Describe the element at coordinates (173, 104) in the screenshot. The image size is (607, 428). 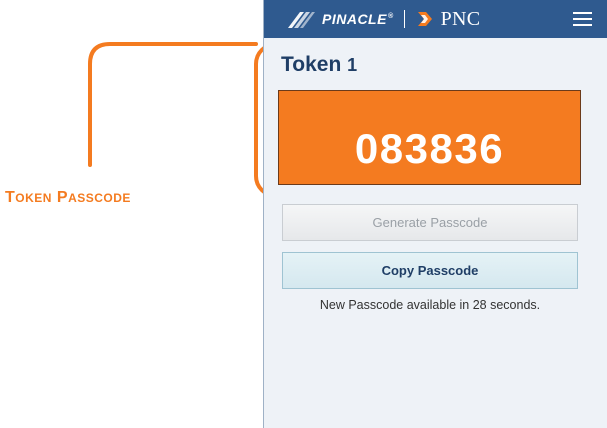
I see `callout-leader-line` at that location.